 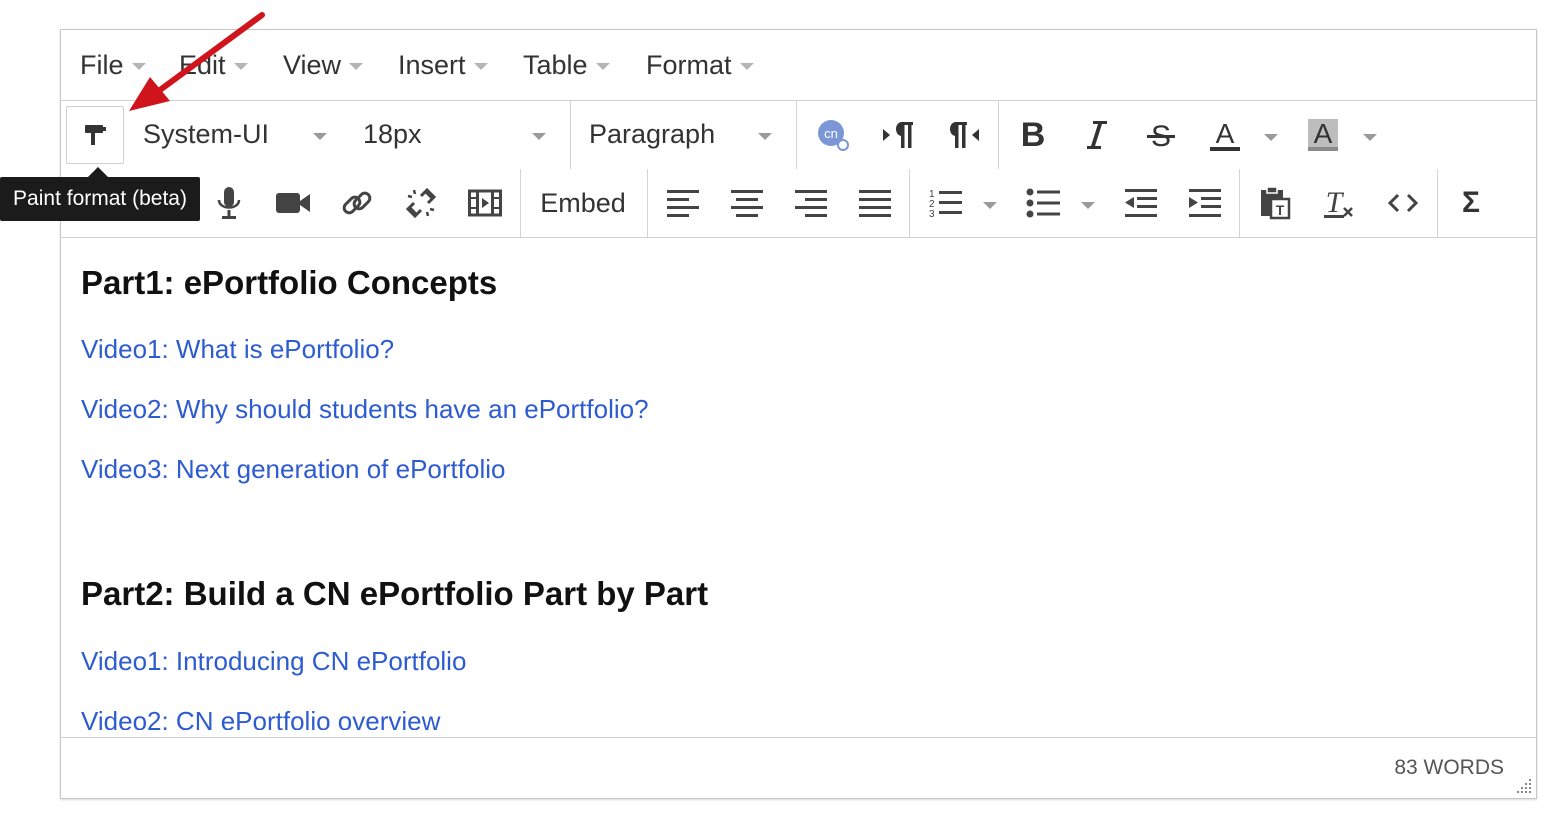 I want to click on paste-text-icon: T, so click(x=1276, y=203).